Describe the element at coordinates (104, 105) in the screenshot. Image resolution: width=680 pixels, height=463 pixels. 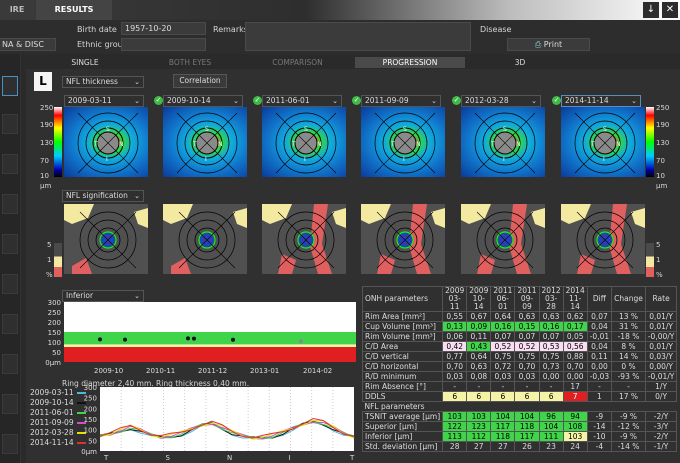
I see `exam-date-dropdown: 2009-03-11 14:44:40⌄` at that location.